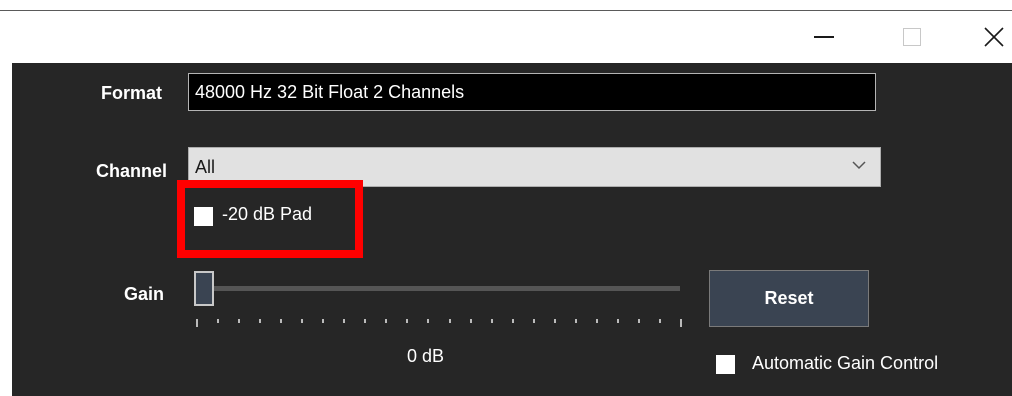  Describe the element at coordinates (203, 216) in the screenshot. I see `pad-checkbox` at that location.